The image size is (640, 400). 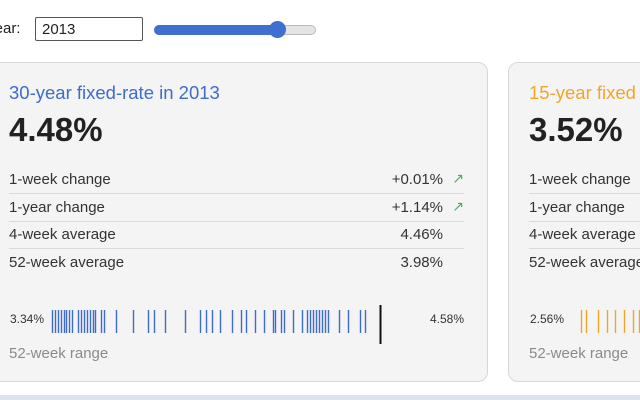 I want to click on stat-value: 3.98%, so click(x=421, y=262).